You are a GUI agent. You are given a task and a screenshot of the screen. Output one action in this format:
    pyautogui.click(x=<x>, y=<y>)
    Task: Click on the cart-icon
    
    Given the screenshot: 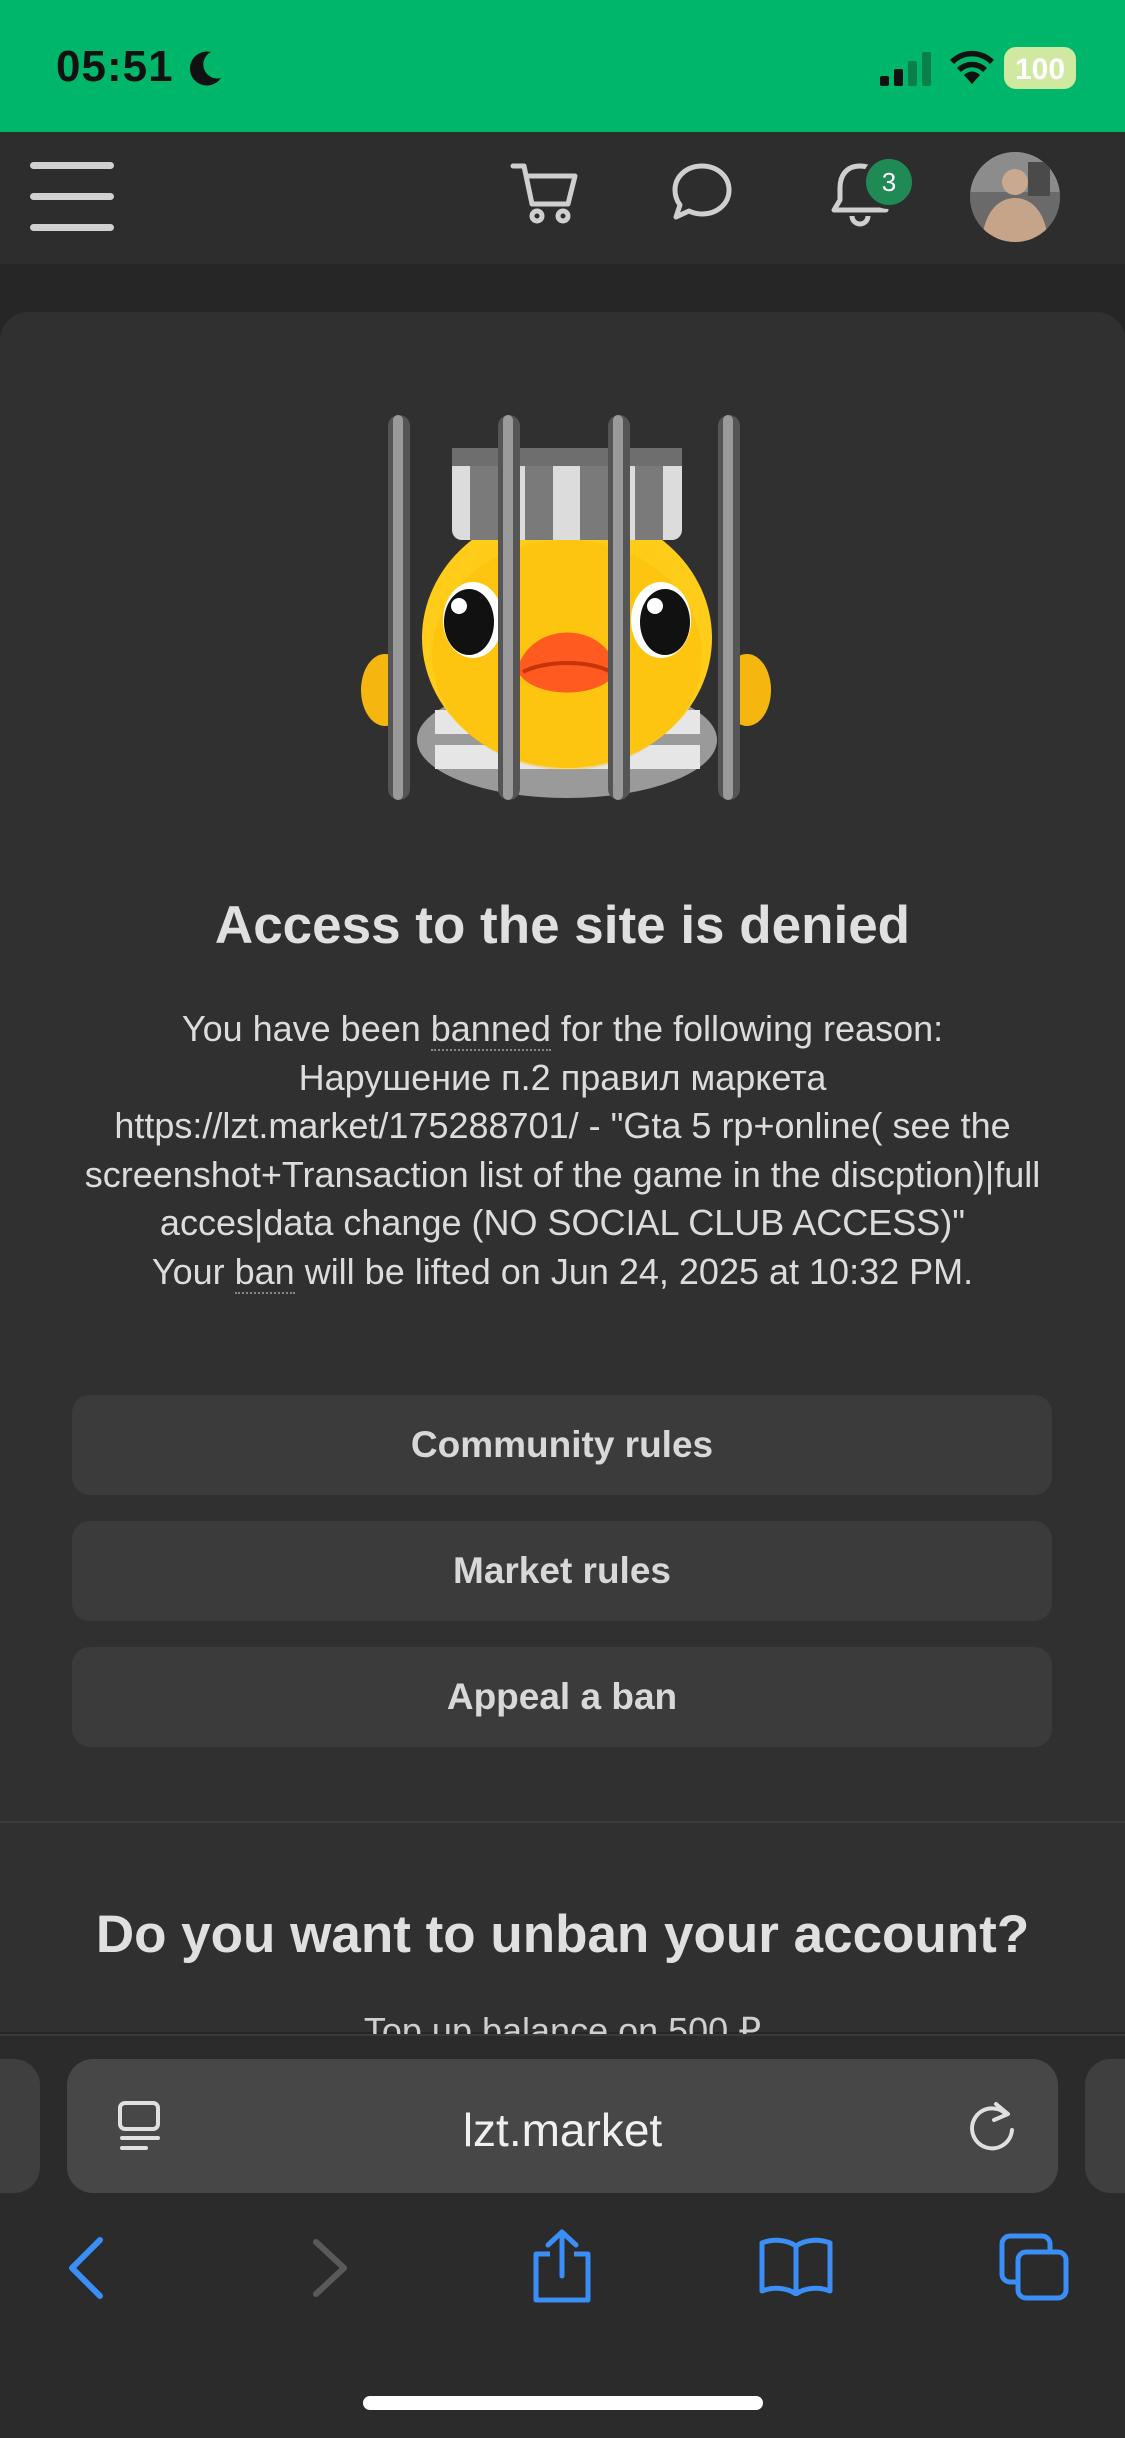 What is the action you would take?
    pyautogui.click(x=545, y=193)
    